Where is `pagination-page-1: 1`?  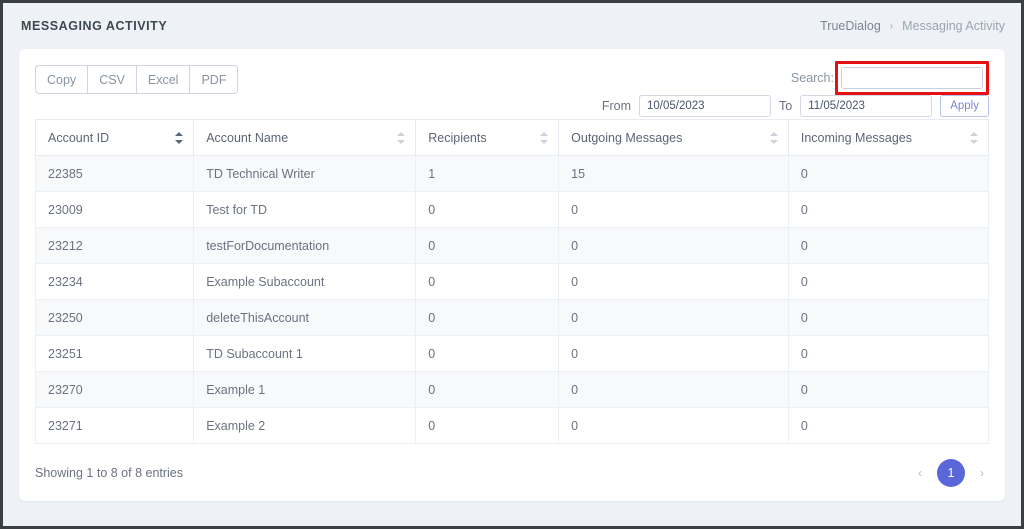
pagination-page-1: 1 is located at coordinates (951, 473).